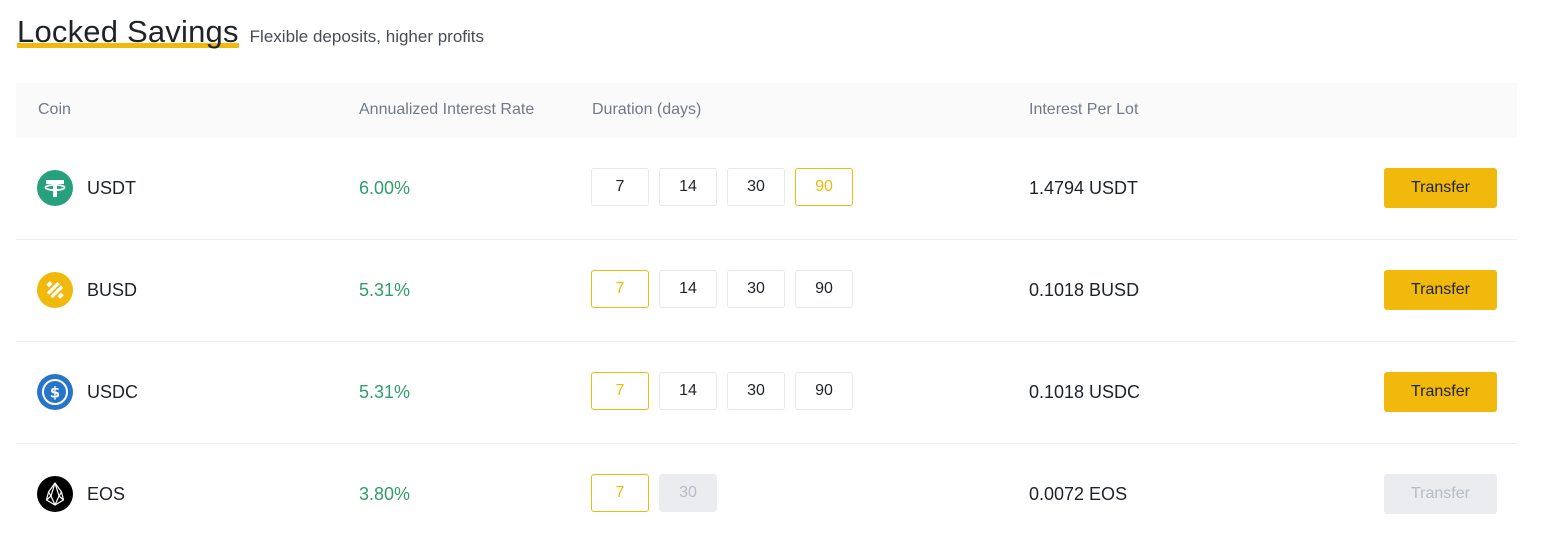 Image resolution: width=1550 pixels, height=537 pixels. I want to click on coin-cell: BUSD, so click(87, 290).